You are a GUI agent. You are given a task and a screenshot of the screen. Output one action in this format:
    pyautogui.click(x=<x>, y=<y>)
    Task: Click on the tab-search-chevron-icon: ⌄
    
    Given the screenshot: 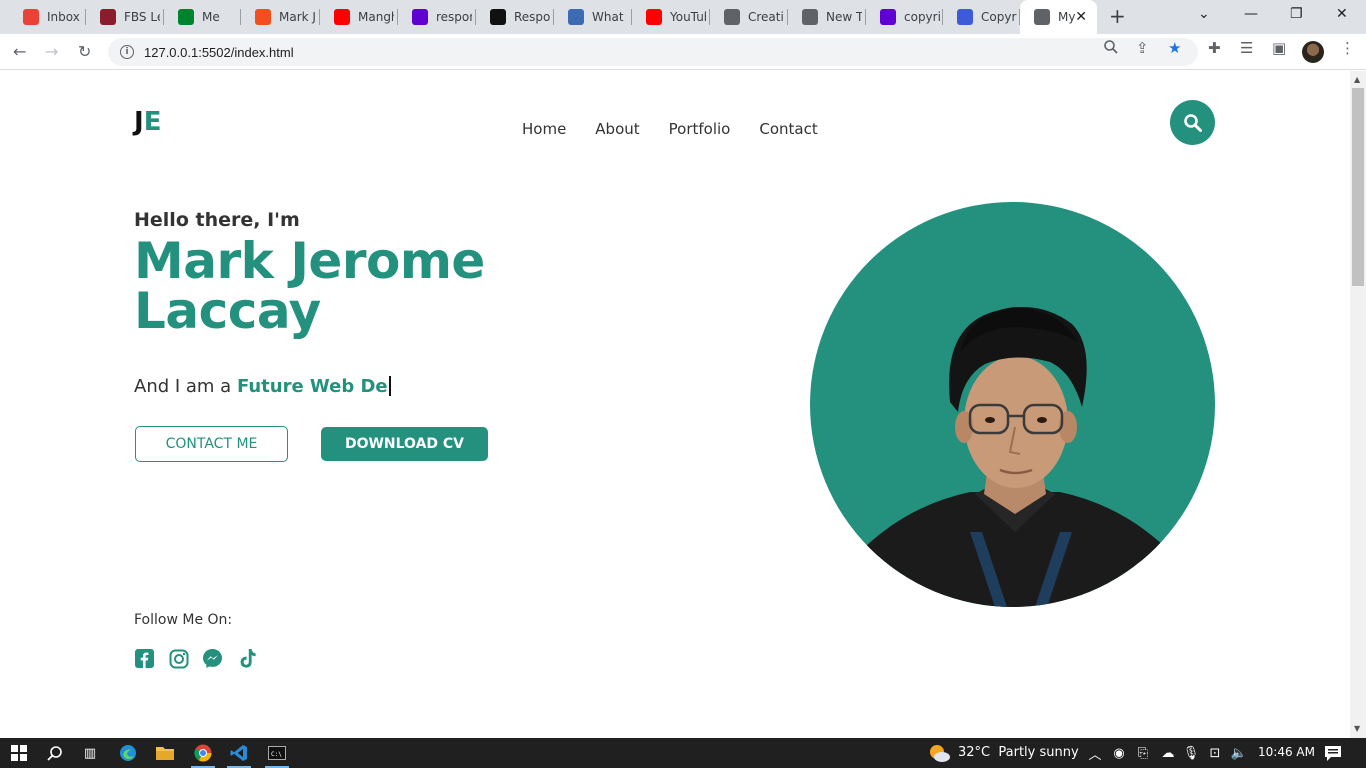 What is the action you would take?
    pyautogui.click(x=1204, y=14)
    